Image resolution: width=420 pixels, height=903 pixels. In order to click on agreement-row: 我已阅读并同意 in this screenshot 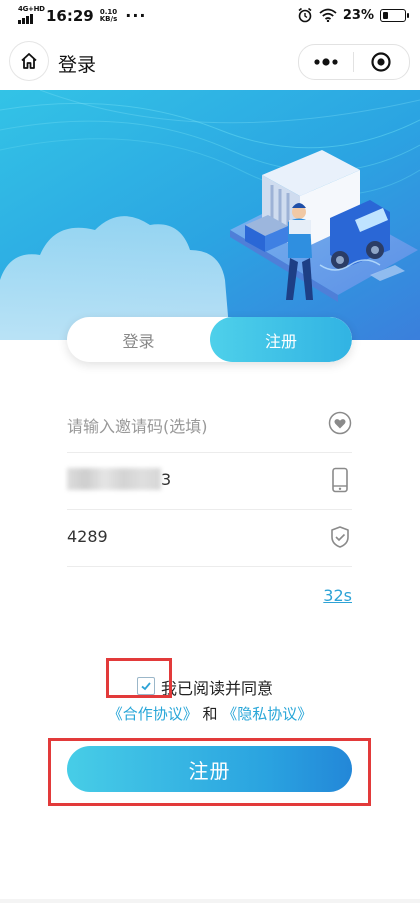, I will do `click(210, 686)`.